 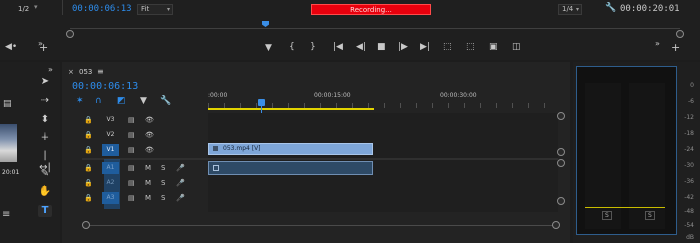 I want to click on razor-tool-icon: ∔, so click(x=45, y=138).